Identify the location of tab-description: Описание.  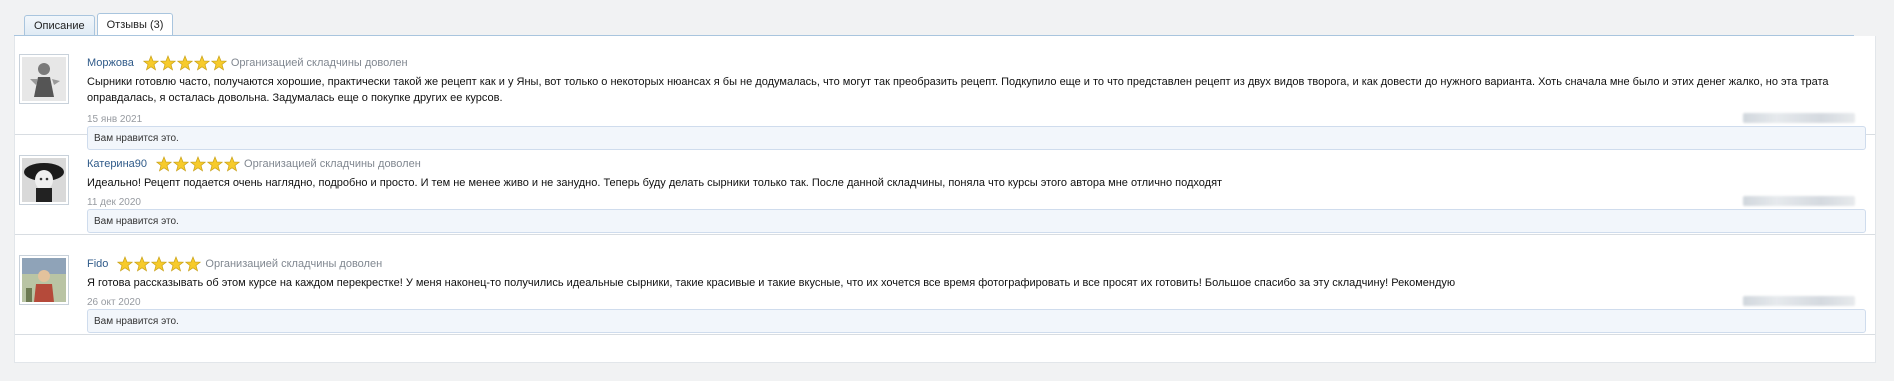
(59, 25).